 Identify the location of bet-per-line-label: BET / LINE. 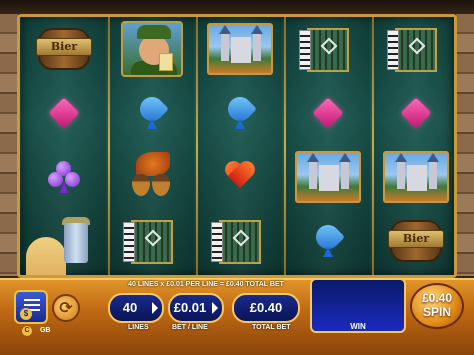
(190, 327).